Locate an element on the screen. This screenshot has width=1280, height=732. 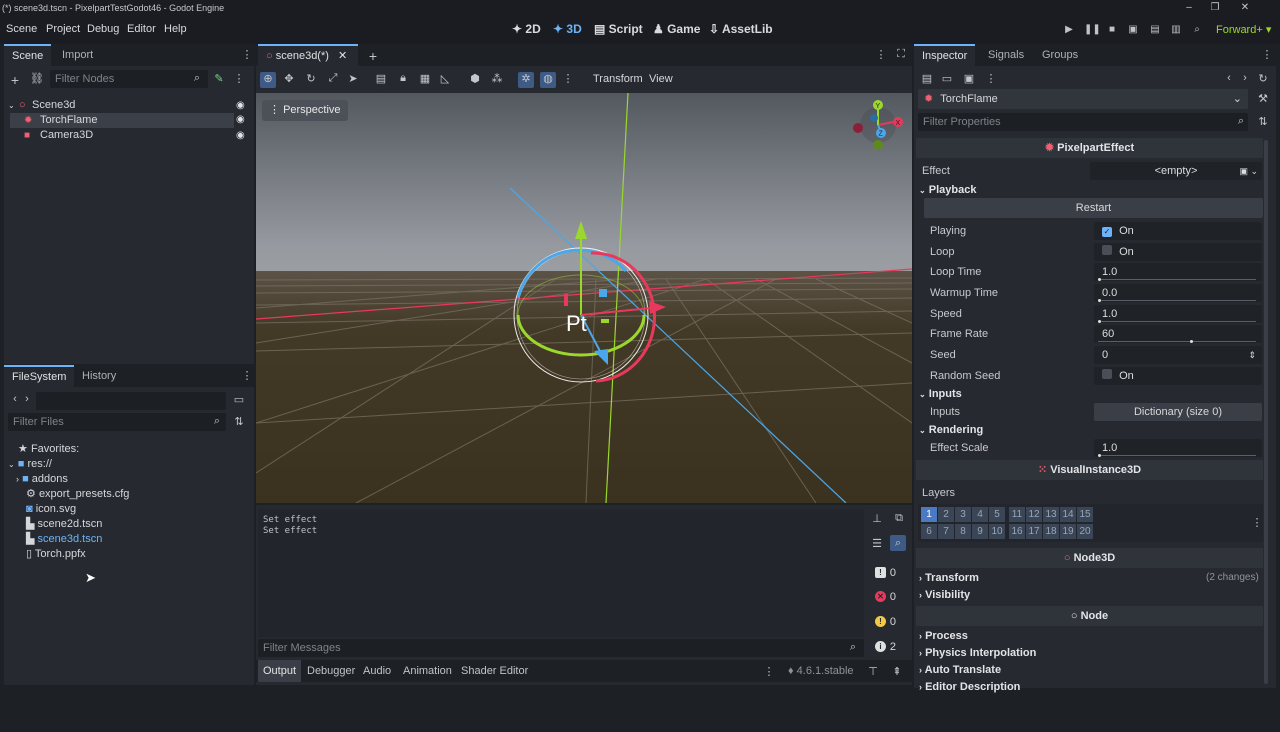
layer-1: 1 is located at coordinates (929, 514).